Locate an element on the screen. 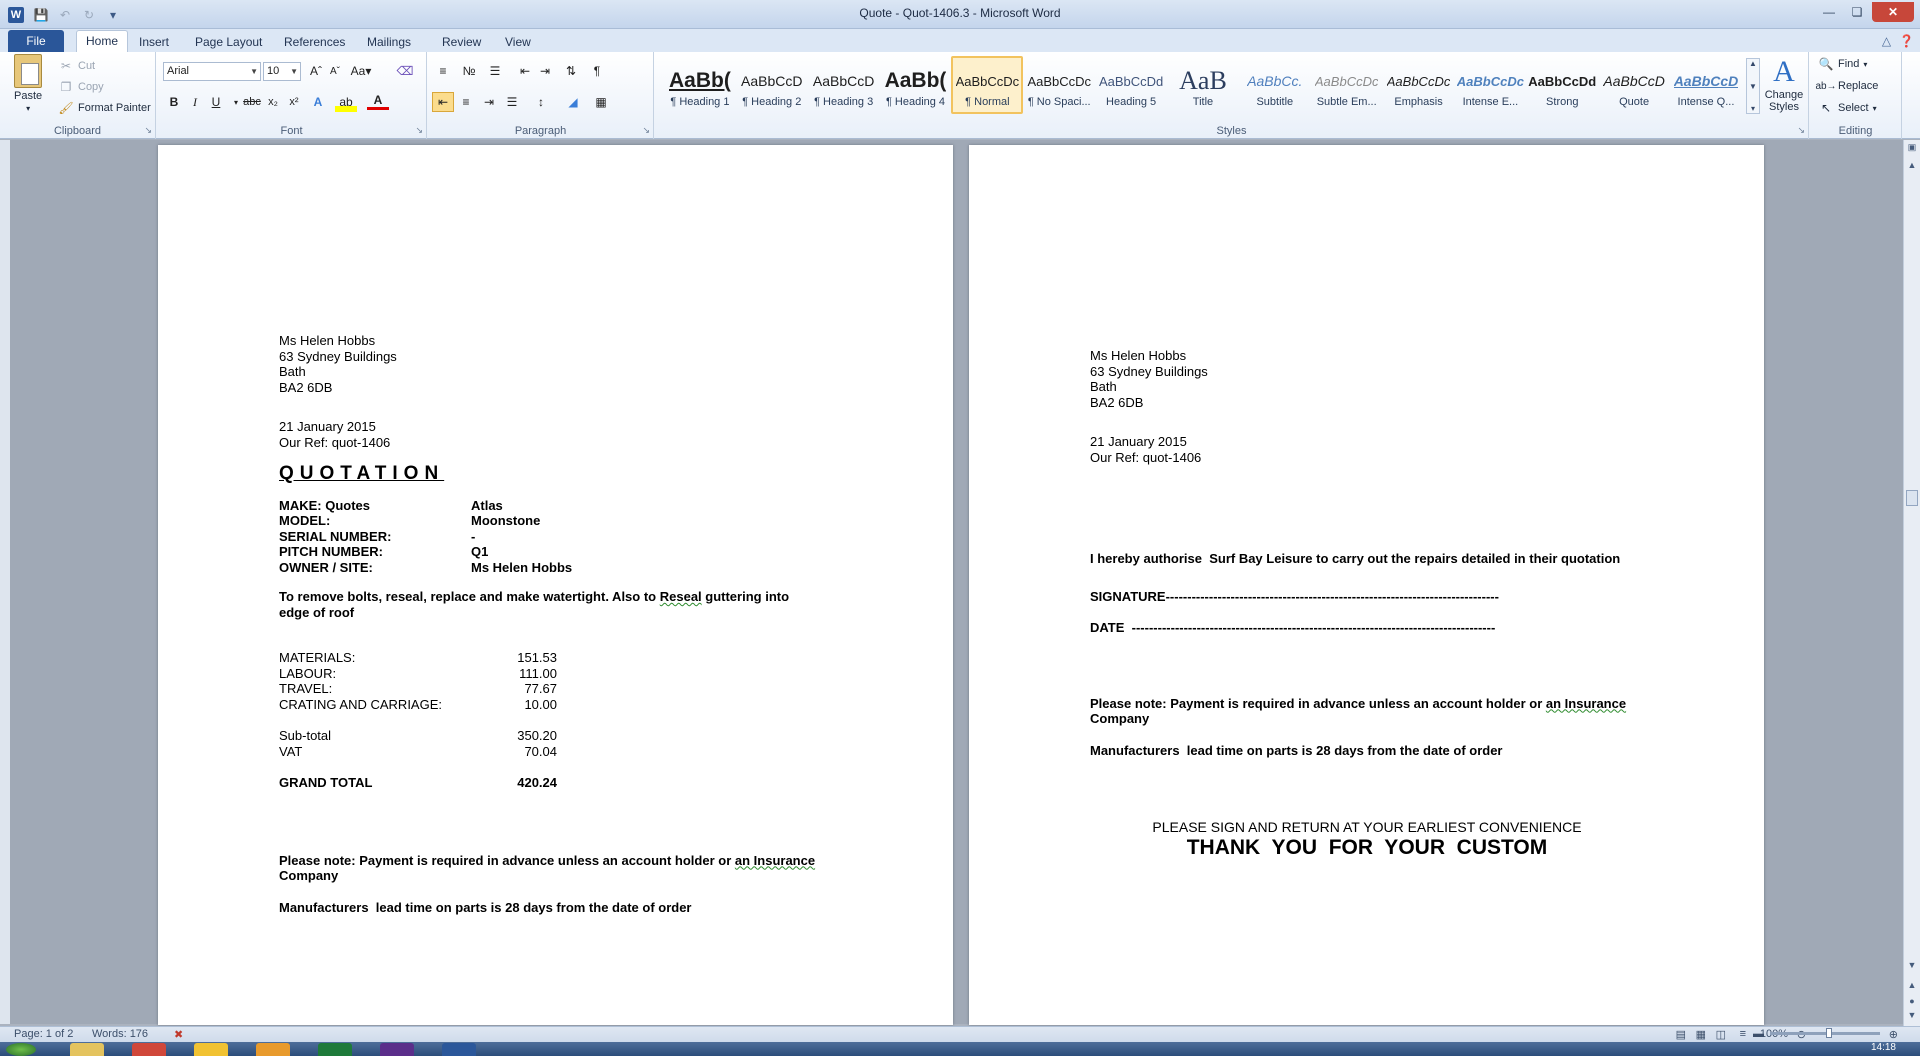  justify-icon: ☰ is located at coordinates (512, 102).